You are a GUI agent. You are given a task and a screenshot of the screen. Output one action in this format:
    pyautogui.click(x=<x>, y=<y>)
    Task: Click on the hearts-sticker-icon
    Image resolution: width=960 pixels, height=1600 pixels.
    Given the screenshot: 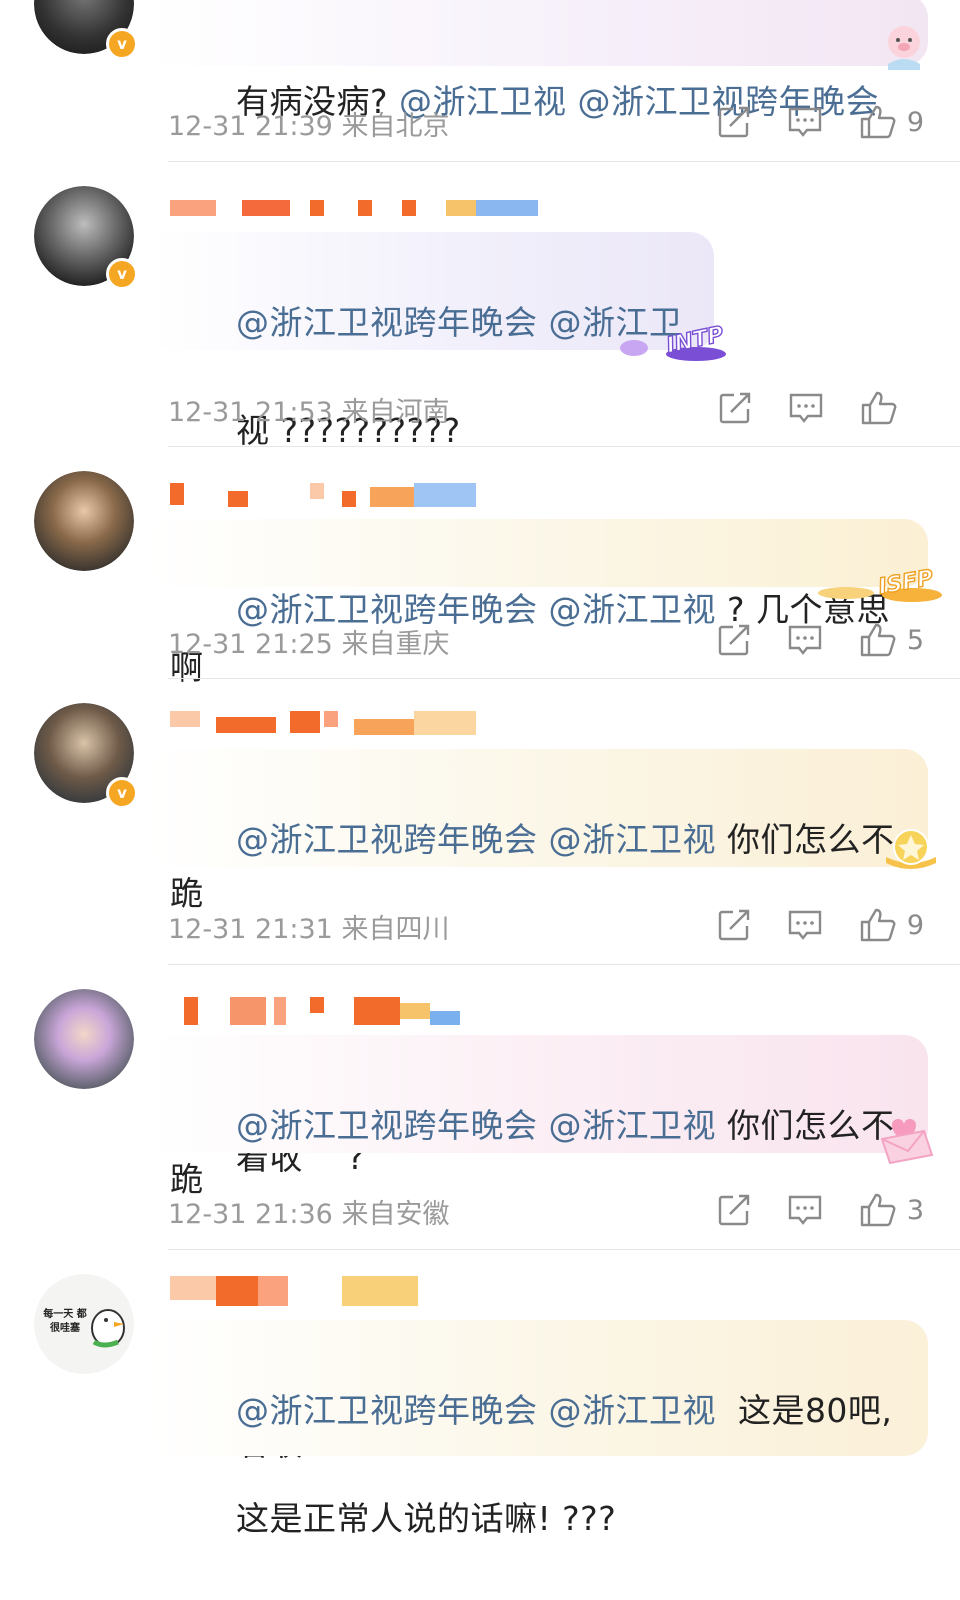 What is the action you would take?
    pyautogui.click(x=907, y=1142)
    